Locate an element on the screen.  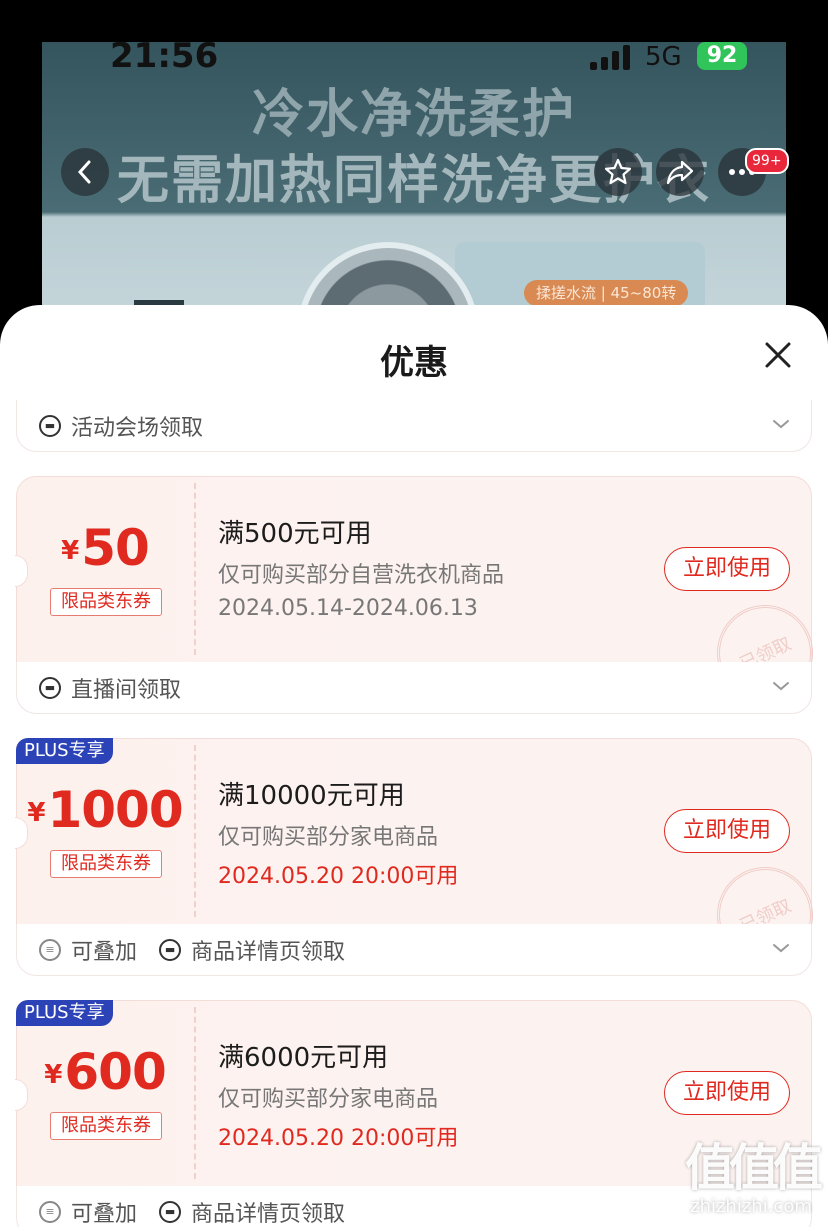
status-bar: 21:56 5G 92 is located at coordinates (414, 45).